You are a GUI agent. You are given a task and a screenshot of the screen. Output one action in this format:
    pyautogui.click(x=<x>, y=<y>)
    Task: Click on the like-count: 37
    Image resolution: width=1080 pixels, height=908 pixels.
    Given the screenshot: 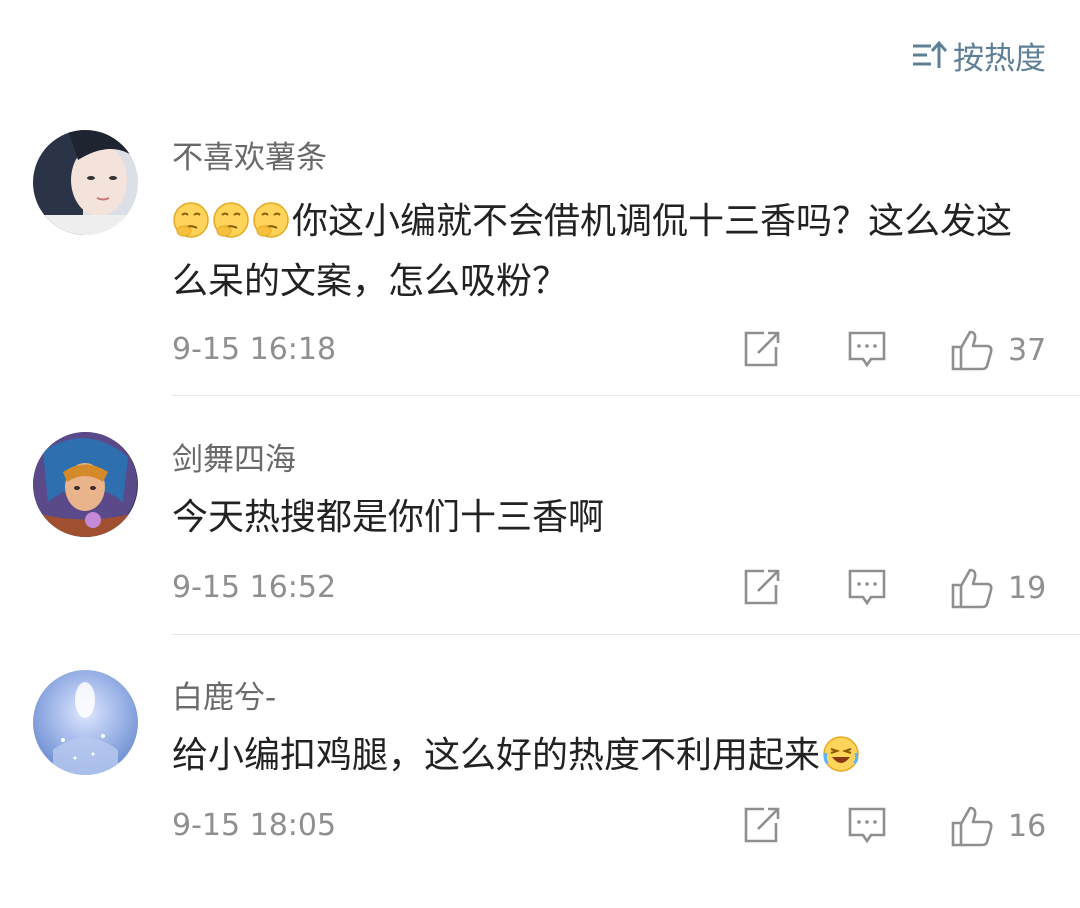 What is the action you would take?
    pyautogui.click(x=1027, y=350)
    